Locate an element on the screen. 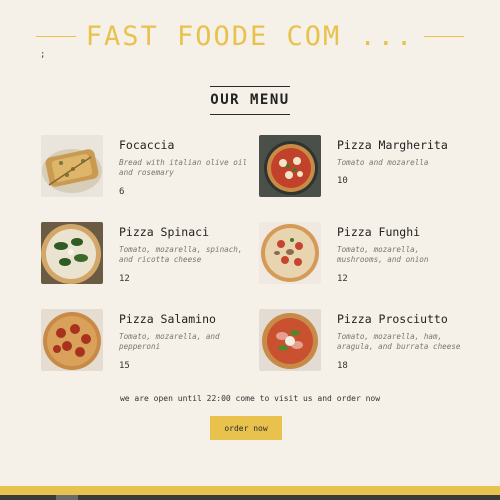 The width and height of the screenshot is (500, 500). stray-text: ; is located at coordinates (43, 55).